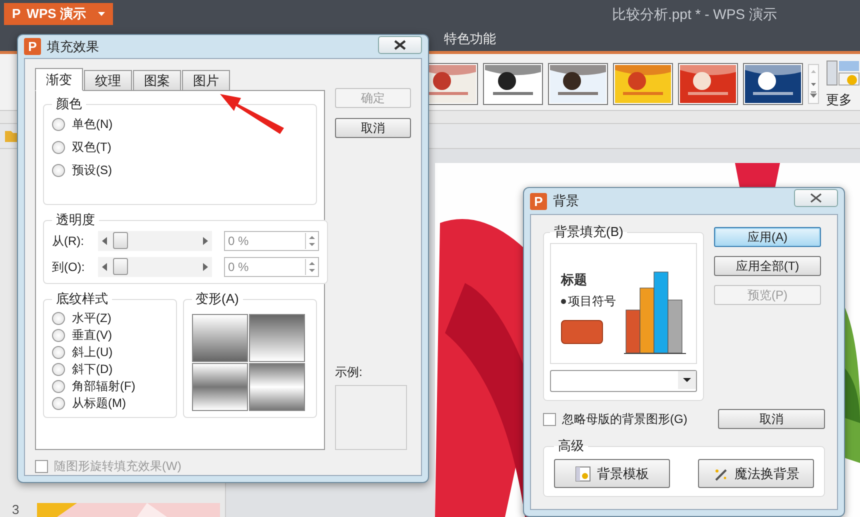 The width and height of the screenshot is (860, 517). I want to click on tab: 渐变, so click(59, 79).